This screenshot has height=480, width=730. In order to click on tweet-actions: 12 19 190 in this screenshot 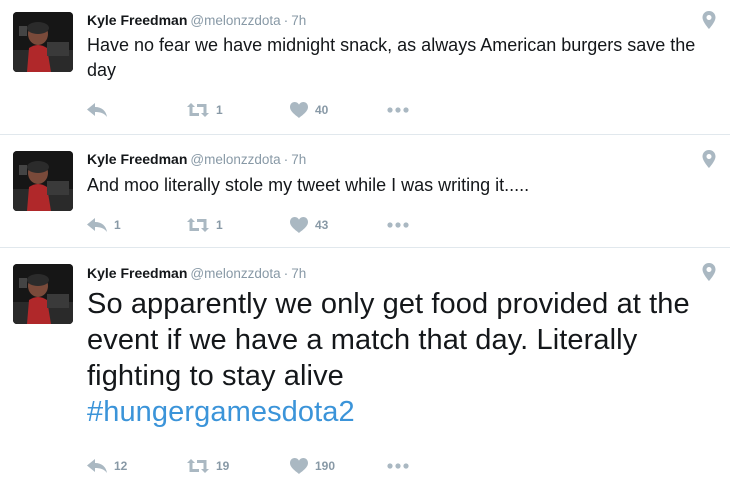, I will do `click(267, 466)`.